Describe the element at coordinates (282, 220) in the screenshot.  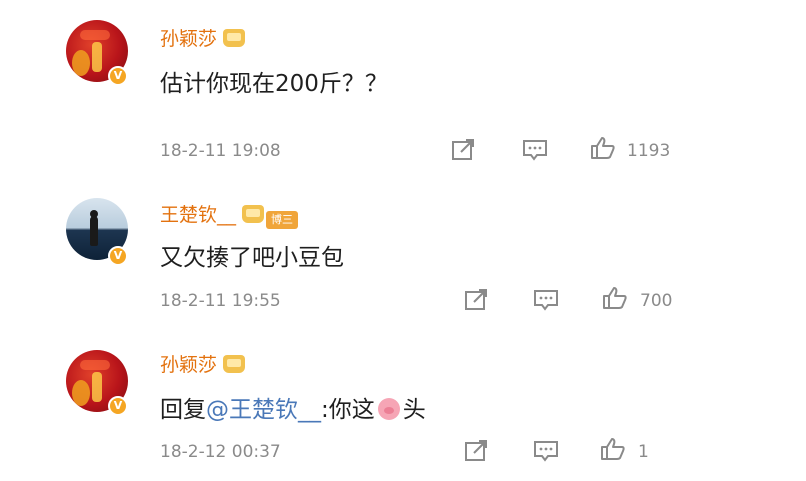
I see `member-badge: 博三` at that location.